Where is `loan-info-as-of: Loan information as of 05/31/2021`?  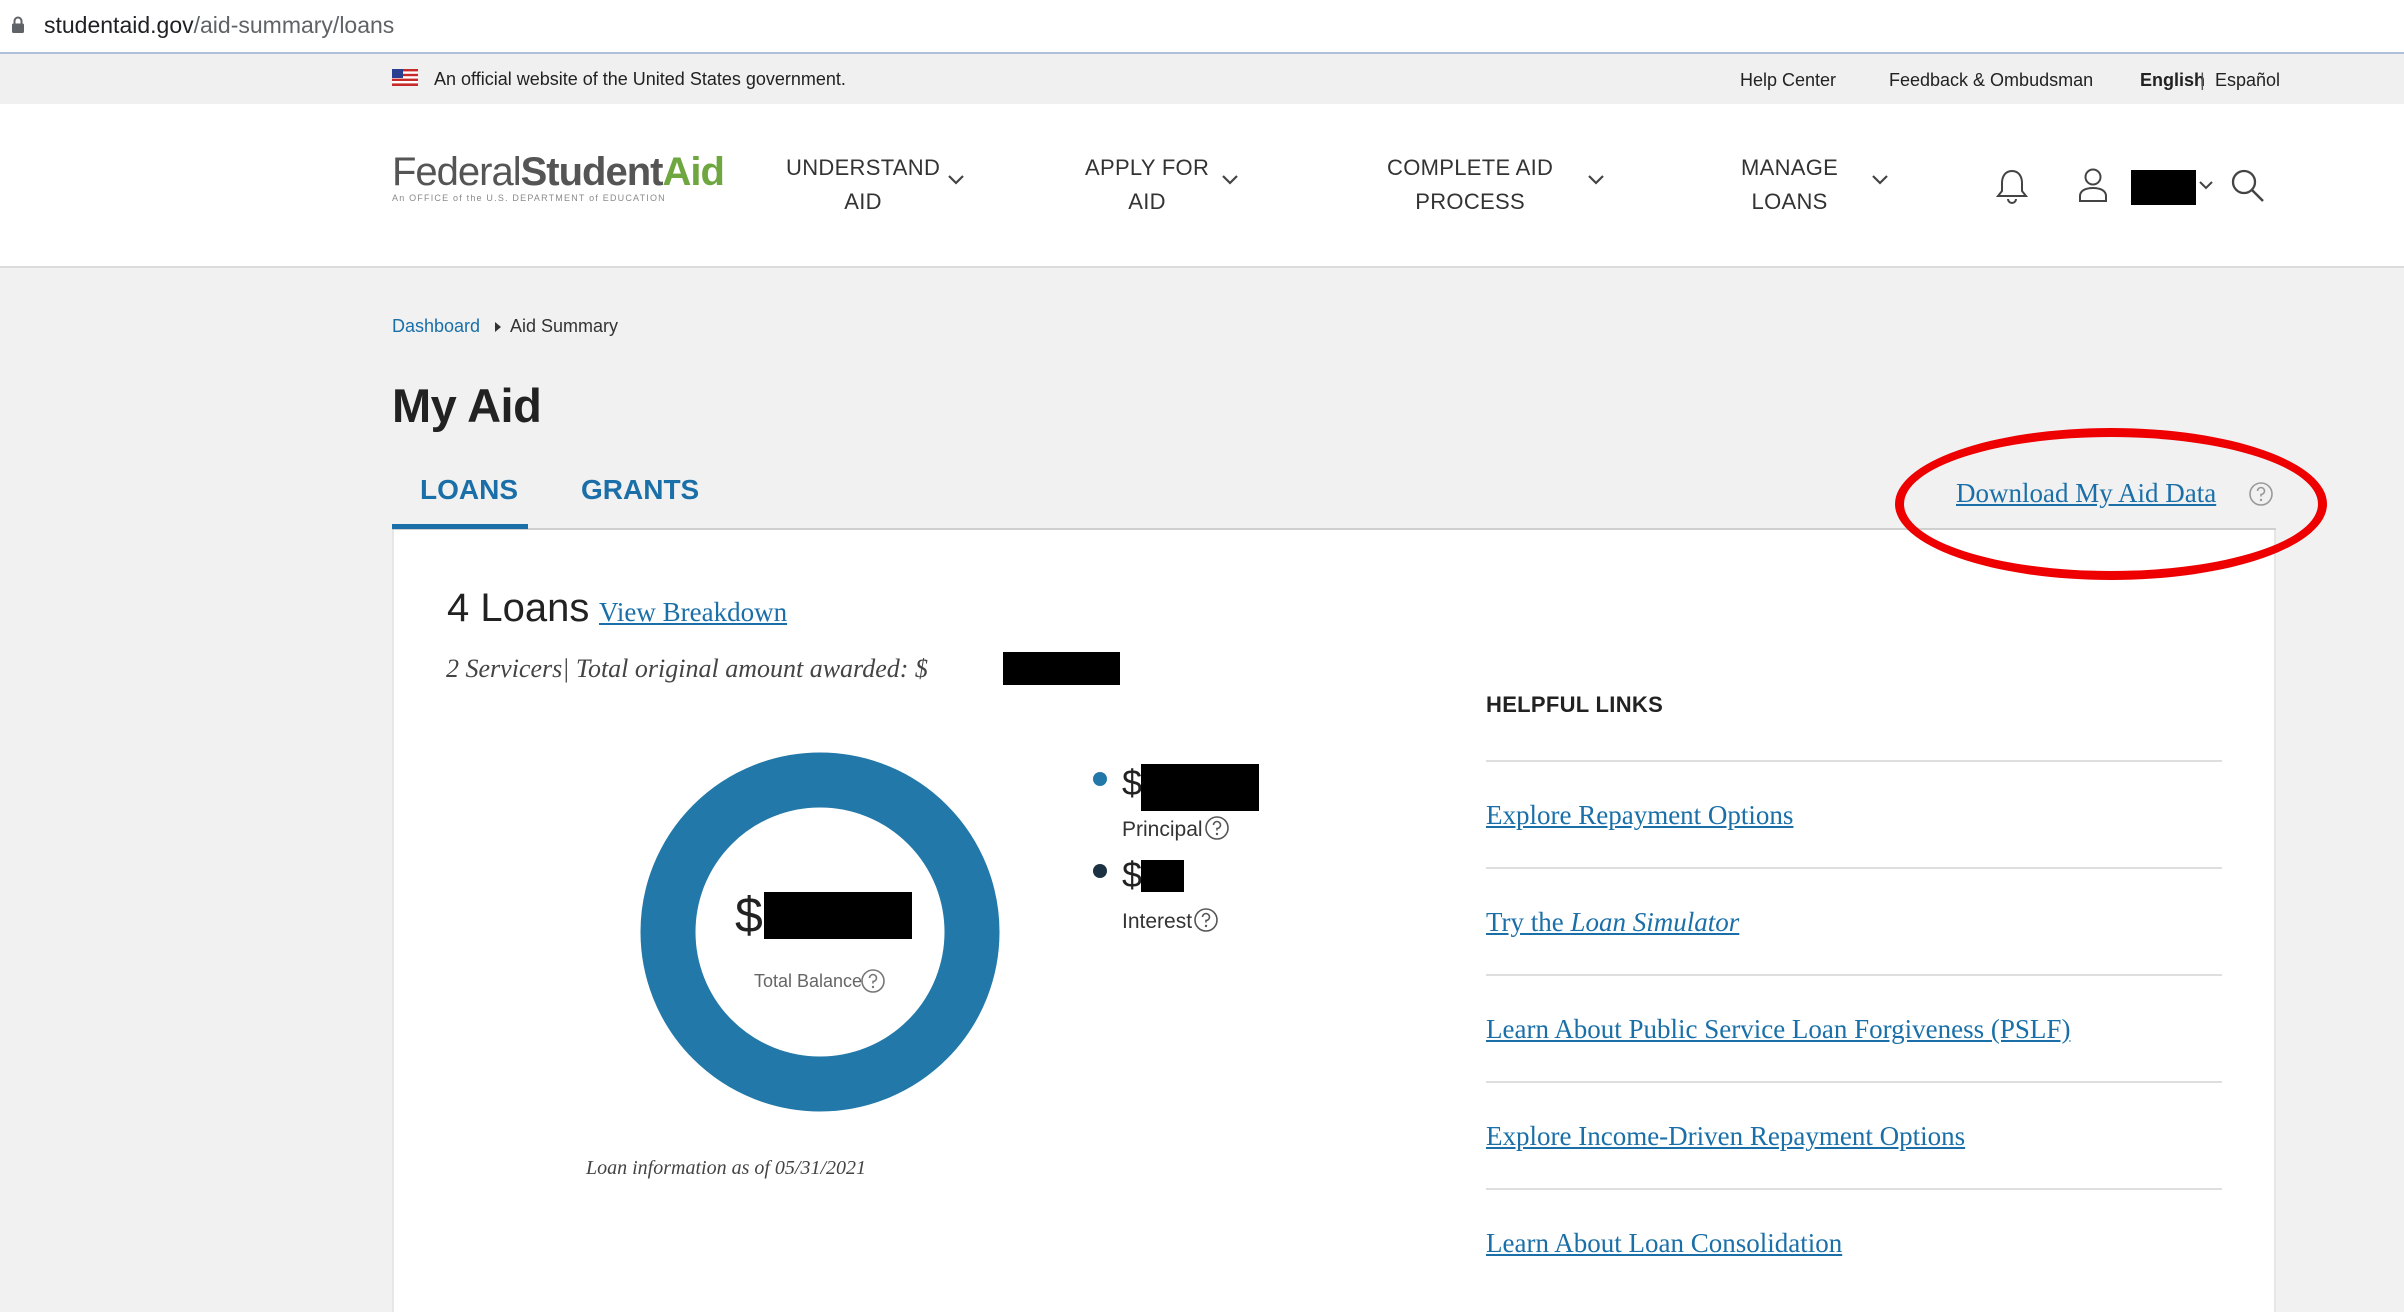 loan-info-as-of: Loan information as of 05/31/2021 is located at coordinates (726, 1168).